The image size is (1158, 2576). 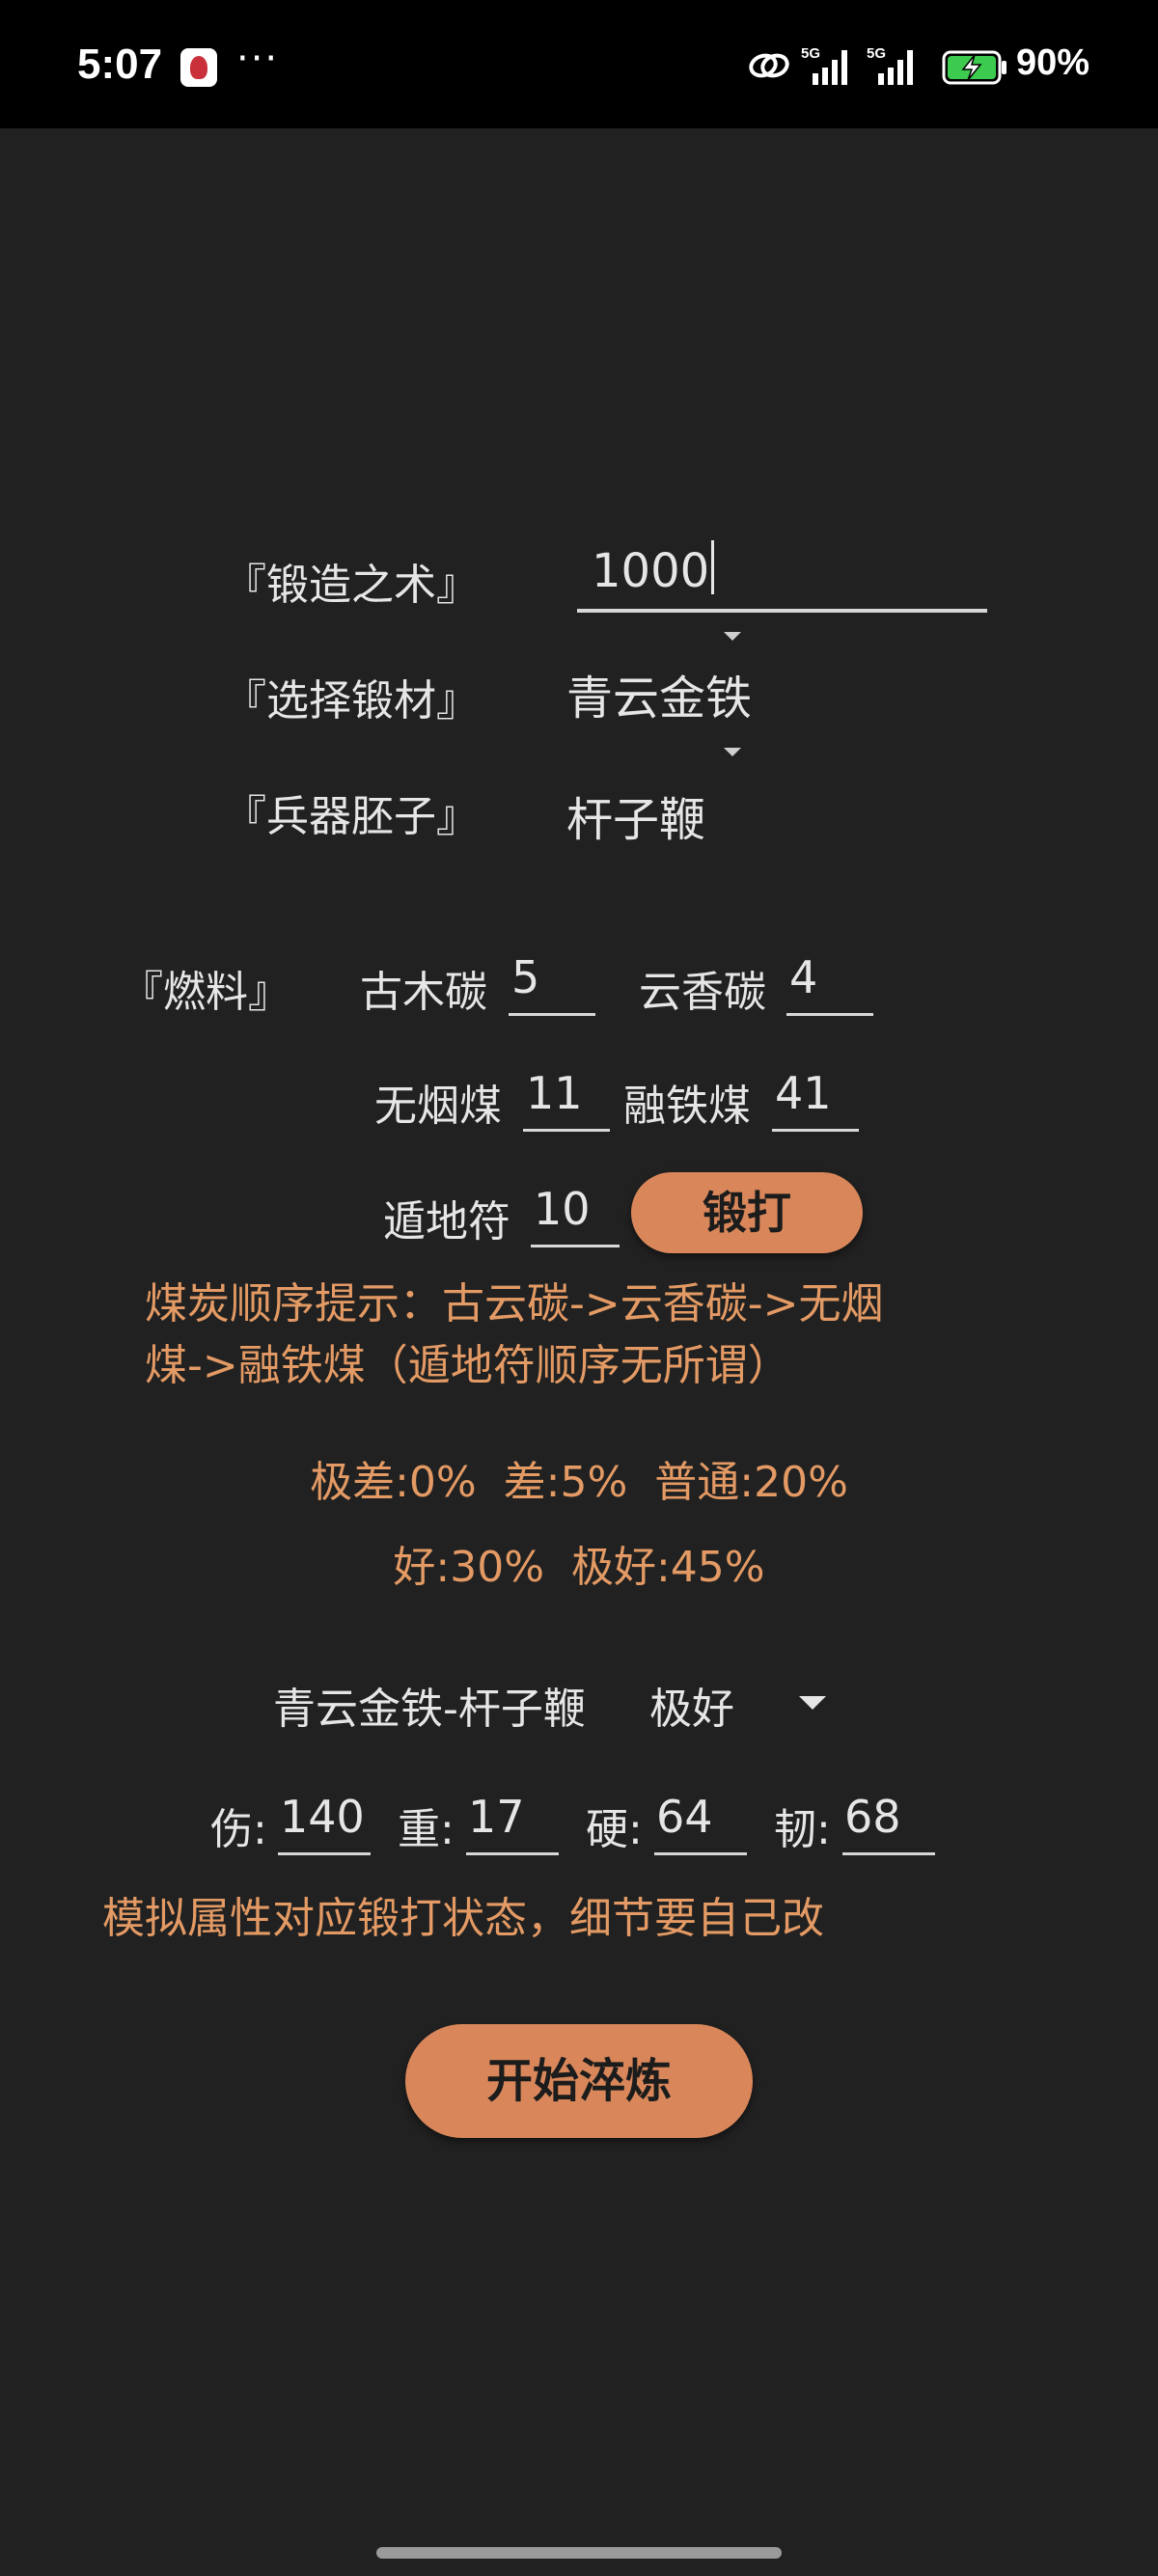 I want to click on clock: 5:07, so click(x=120, y=64).